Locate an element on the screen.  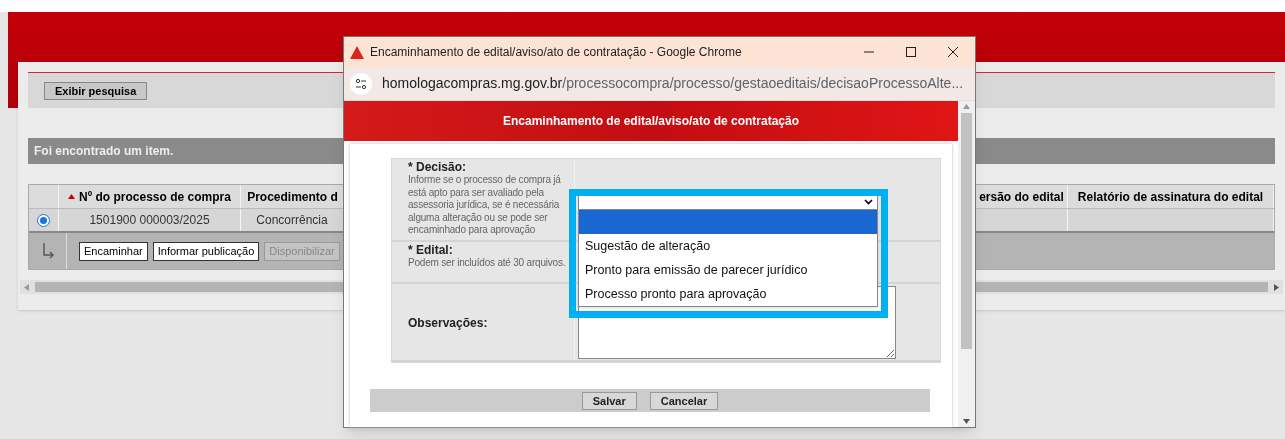
field-label: * Decisão: is located at coordinates (438, 167).